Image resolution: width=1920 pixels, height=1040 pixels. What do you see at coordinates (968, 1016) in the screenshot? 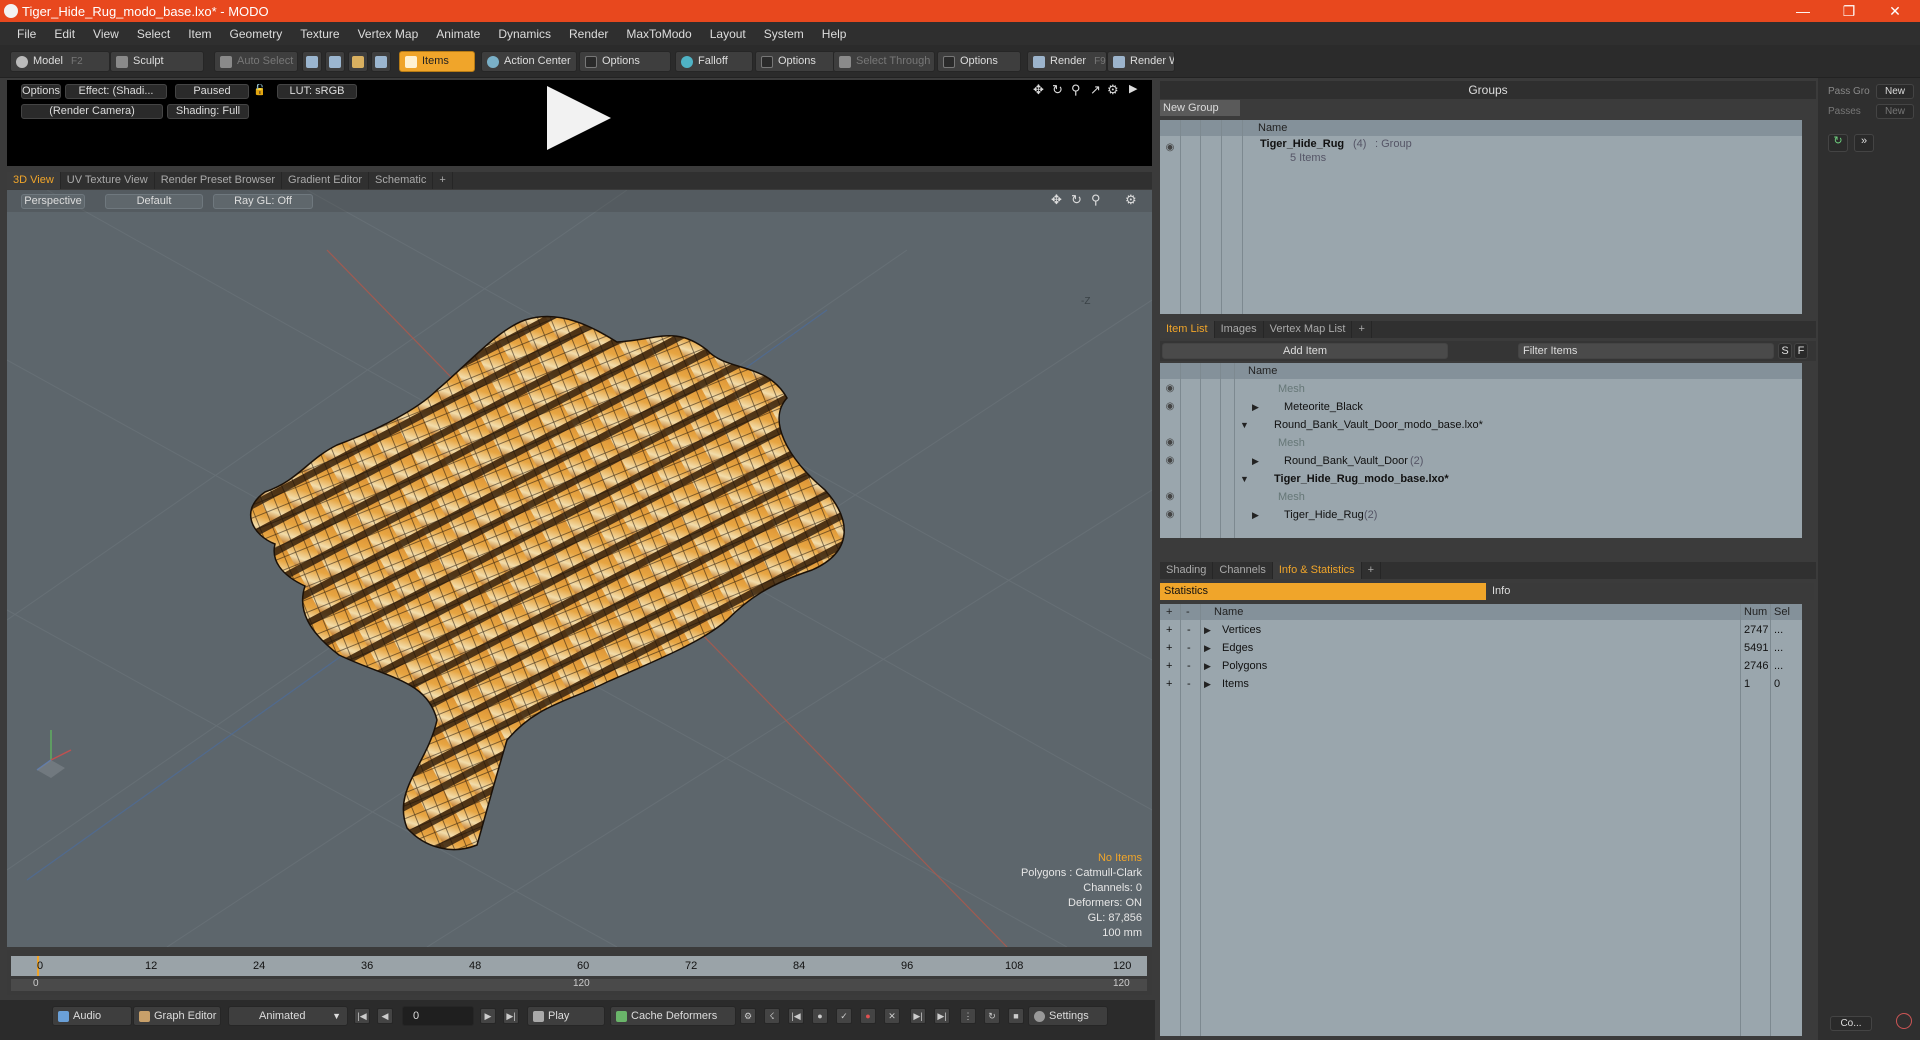
I see `channel-icon: ⋮` at bounding box center [968, 1016].